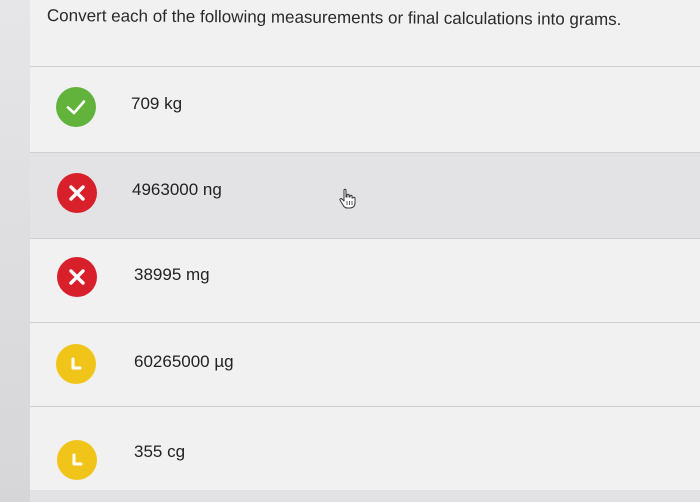 Image resolution: width=700 pixels, height=502 pixels. I want to click on correct-status-icon, so click(76, 107).